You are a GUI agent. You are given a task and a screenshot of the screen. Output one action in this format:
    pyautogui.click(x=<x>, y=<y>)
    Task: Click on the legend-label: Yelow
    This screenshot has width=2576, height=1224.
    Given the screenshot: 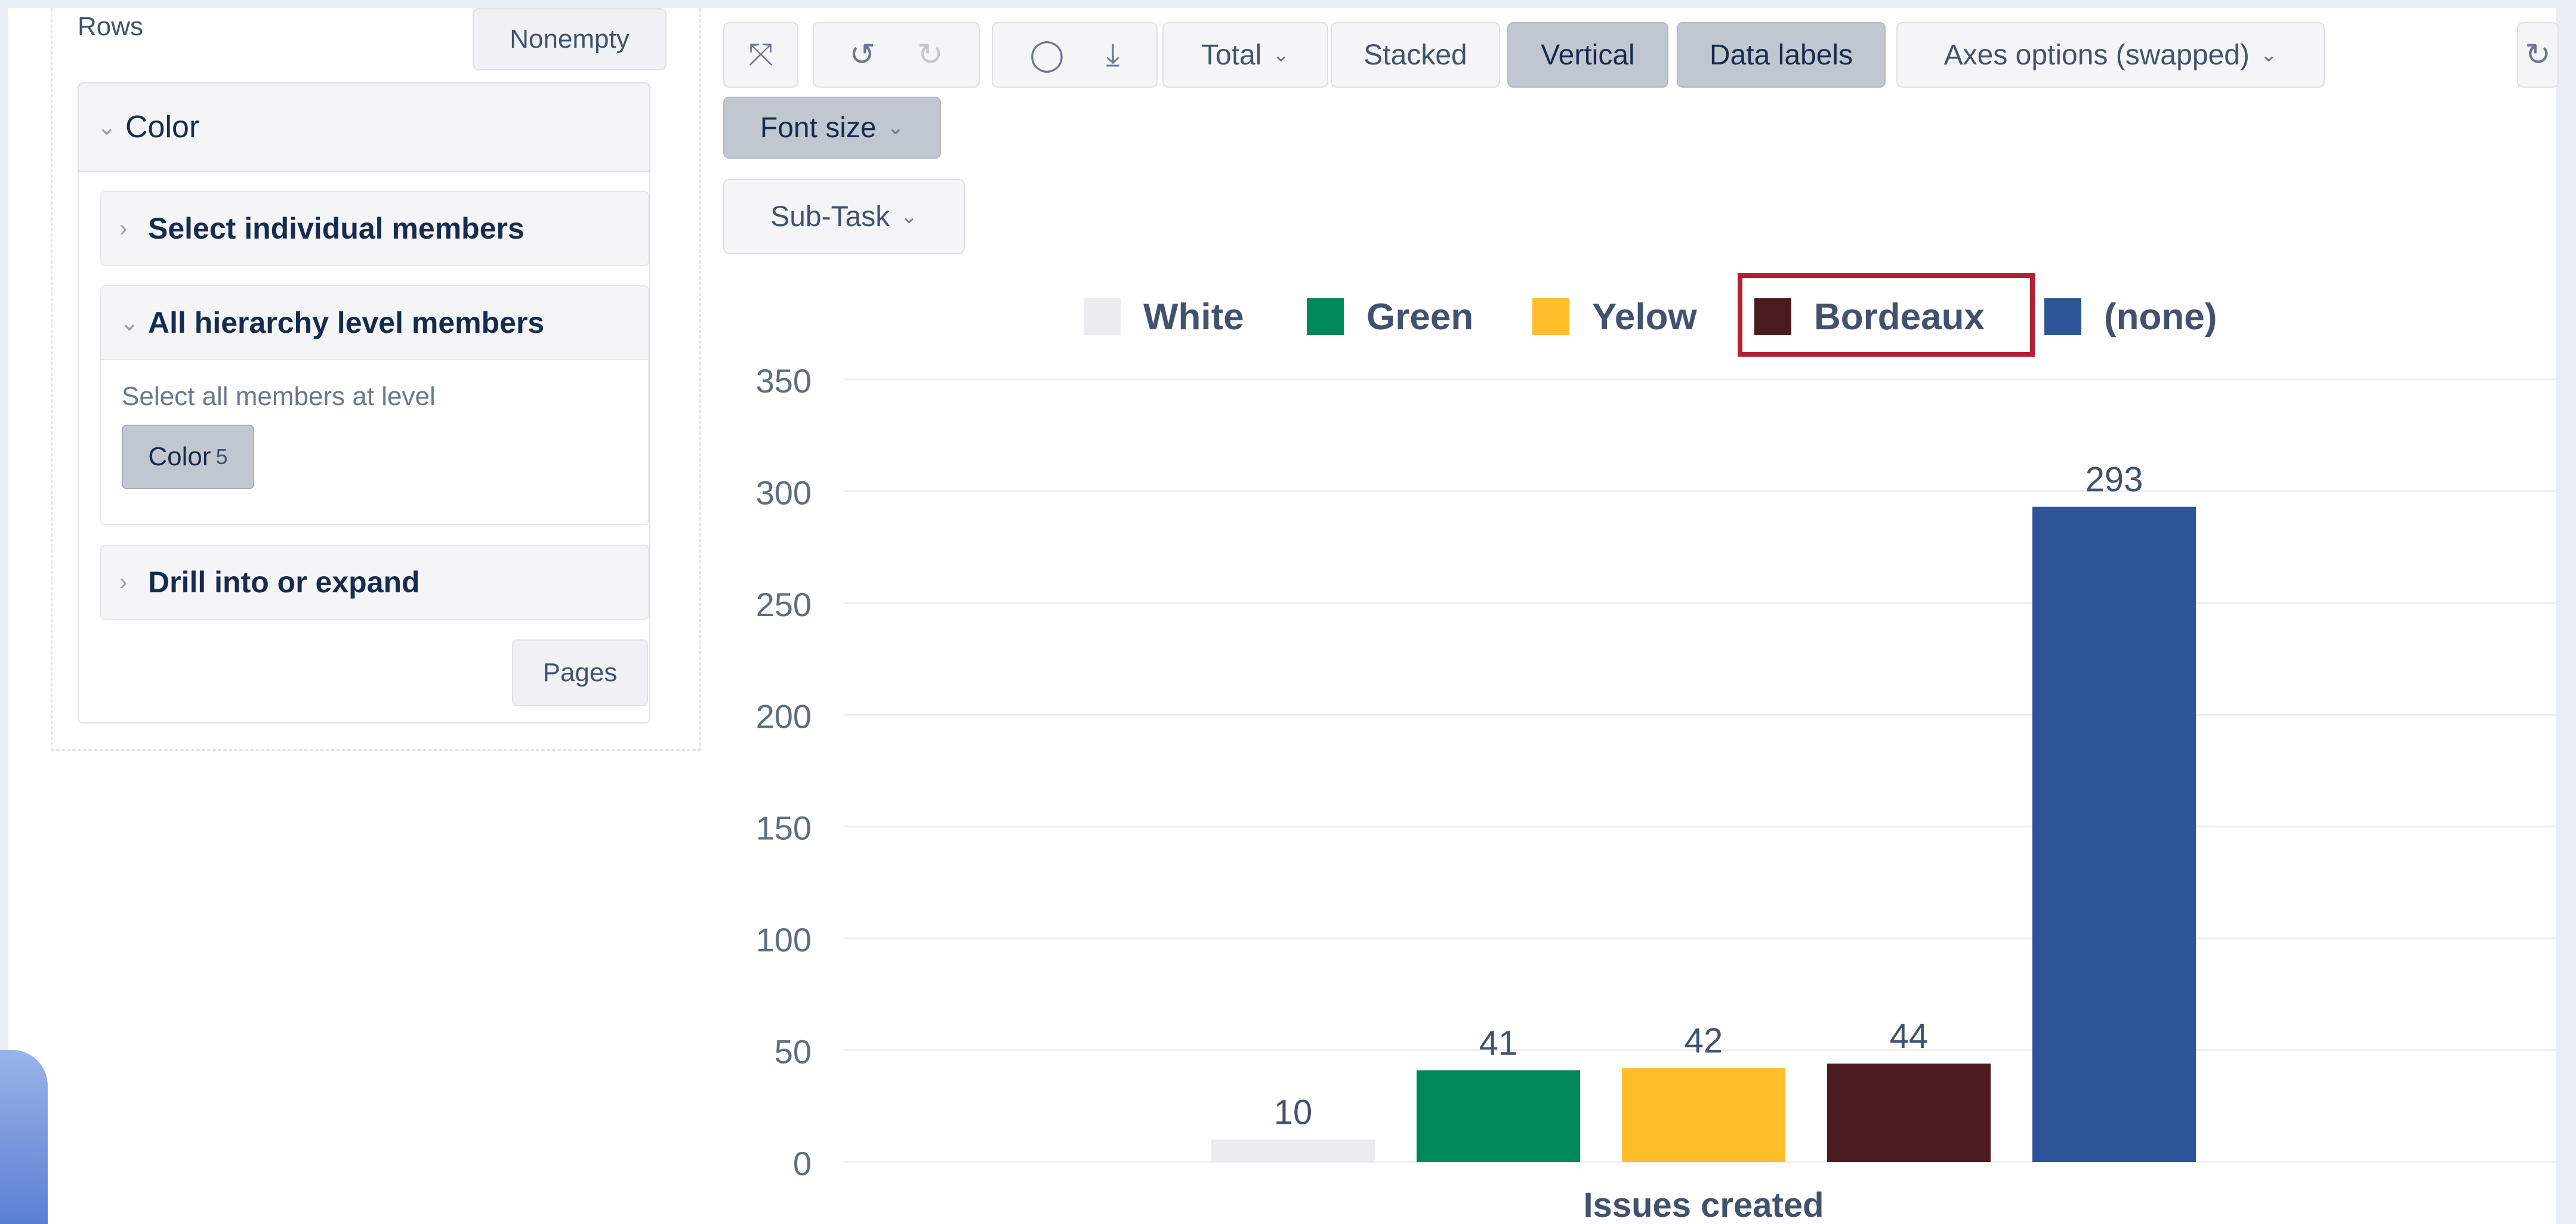 What is the action you would take?
    pyautogui.click(x=1645, y=317)
    